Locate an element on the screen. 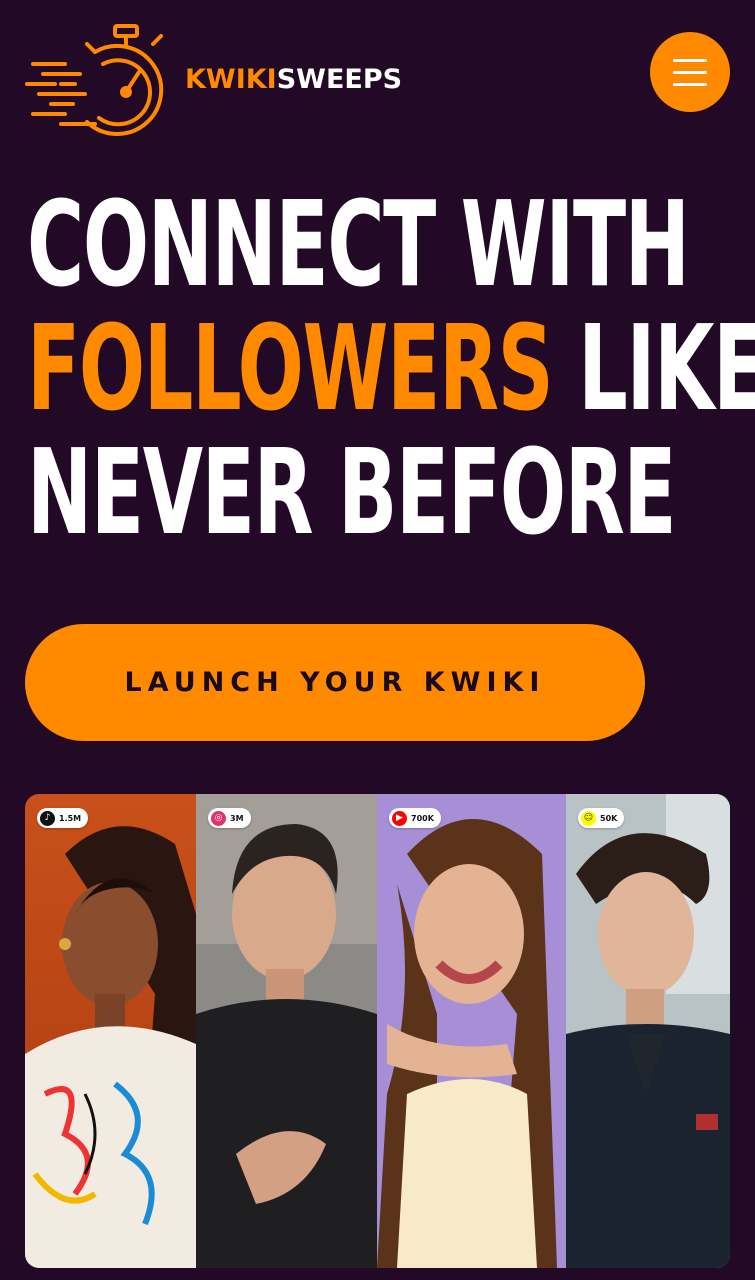 Image resolution: width=755 pixels, height=1280 pixels. follower-badge: ◎ 3M is located at coordinates (229, 818).